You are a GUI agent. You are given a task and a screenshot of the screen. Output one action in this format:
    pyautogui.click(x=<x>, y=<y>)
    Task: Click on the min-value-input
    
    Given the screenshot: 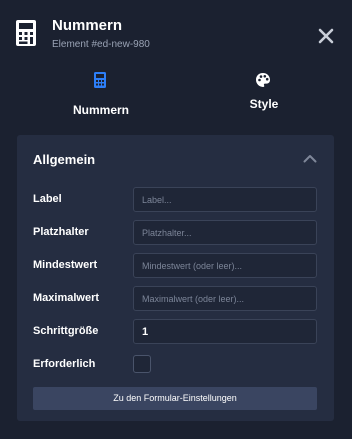 What is the action you would take?
    pyautogui.click(x=225, y=265)
    